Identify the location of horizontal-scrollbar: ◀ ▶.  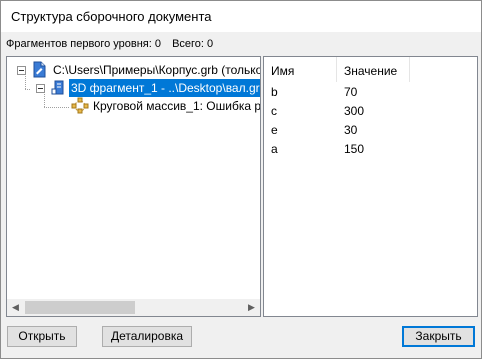
(133, 307).